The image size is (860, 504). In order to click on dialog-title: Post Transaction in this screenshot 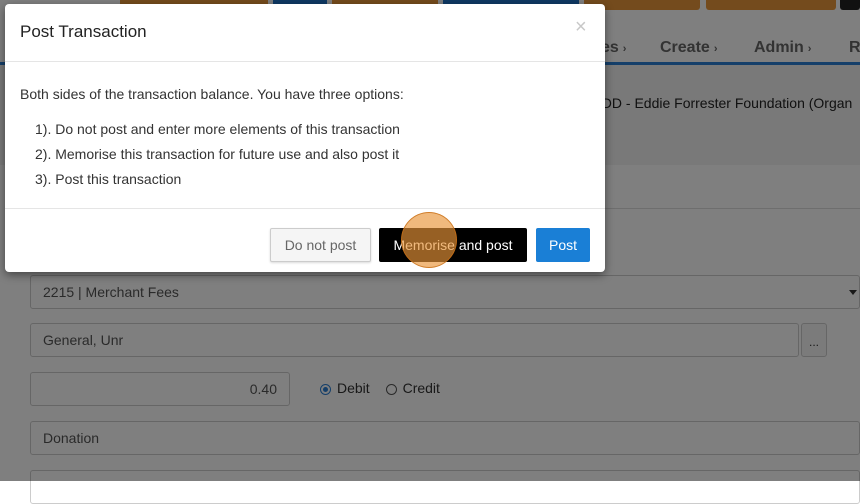, I will do `click(83, 31)`.